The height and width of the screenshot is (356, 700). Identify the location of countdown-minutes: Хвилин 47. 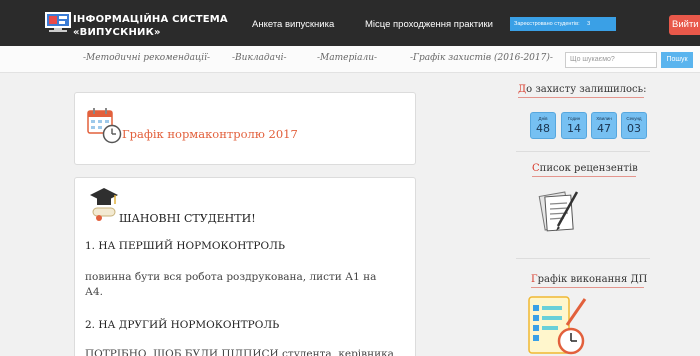
(604, 125).